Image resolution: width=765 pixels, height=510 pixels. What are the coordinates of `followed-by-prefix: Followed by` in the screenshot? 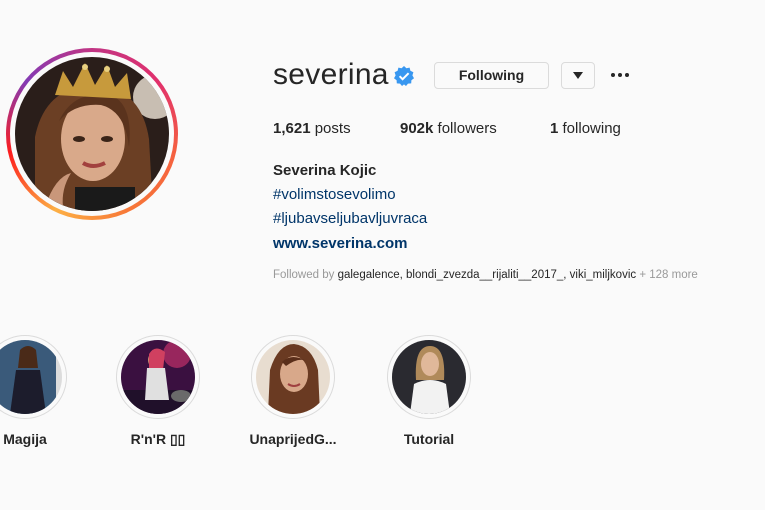 It's located at (304, 275).